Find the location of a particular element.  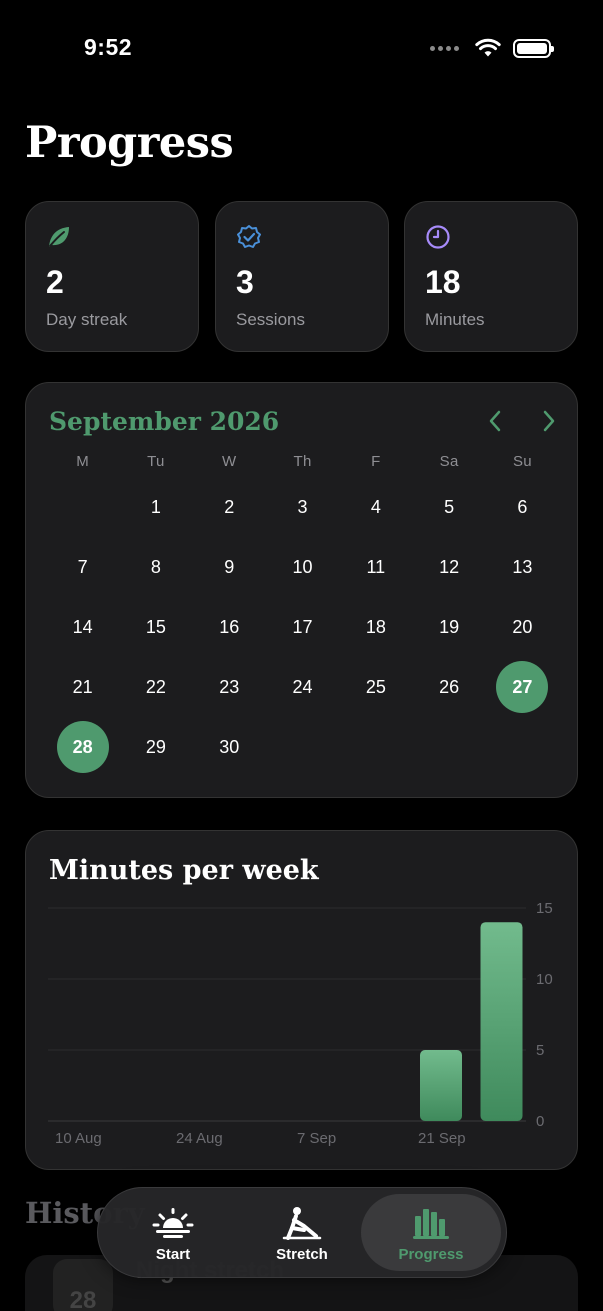

calendar-day: 18 is located at coordinates (375, 627).